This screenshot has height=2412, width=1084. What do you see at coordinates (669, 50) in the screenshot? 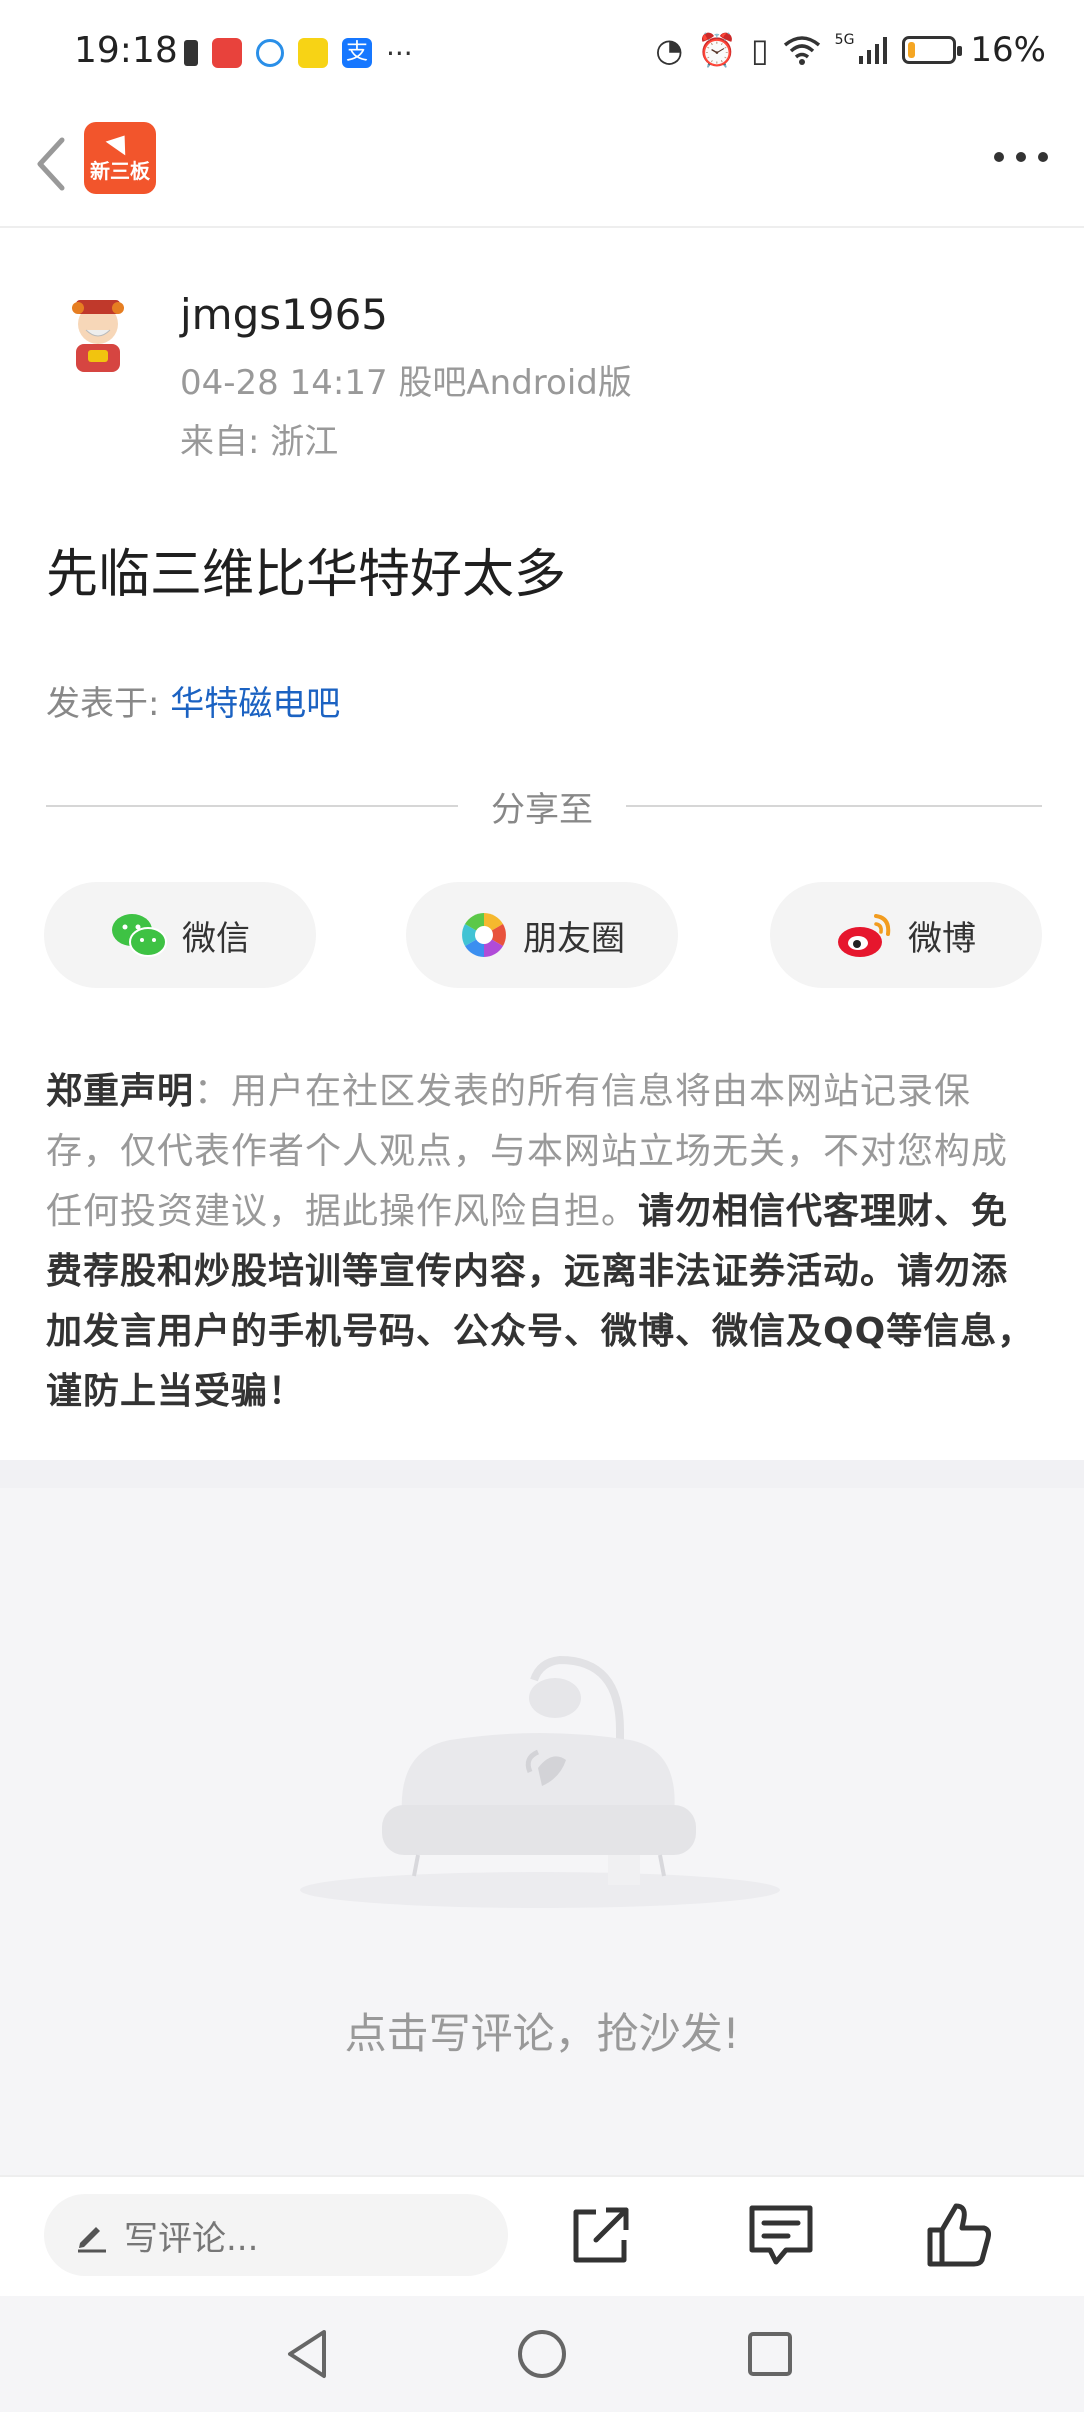
I see `nfc-icon: ◔` at bounding box center [669, 50].